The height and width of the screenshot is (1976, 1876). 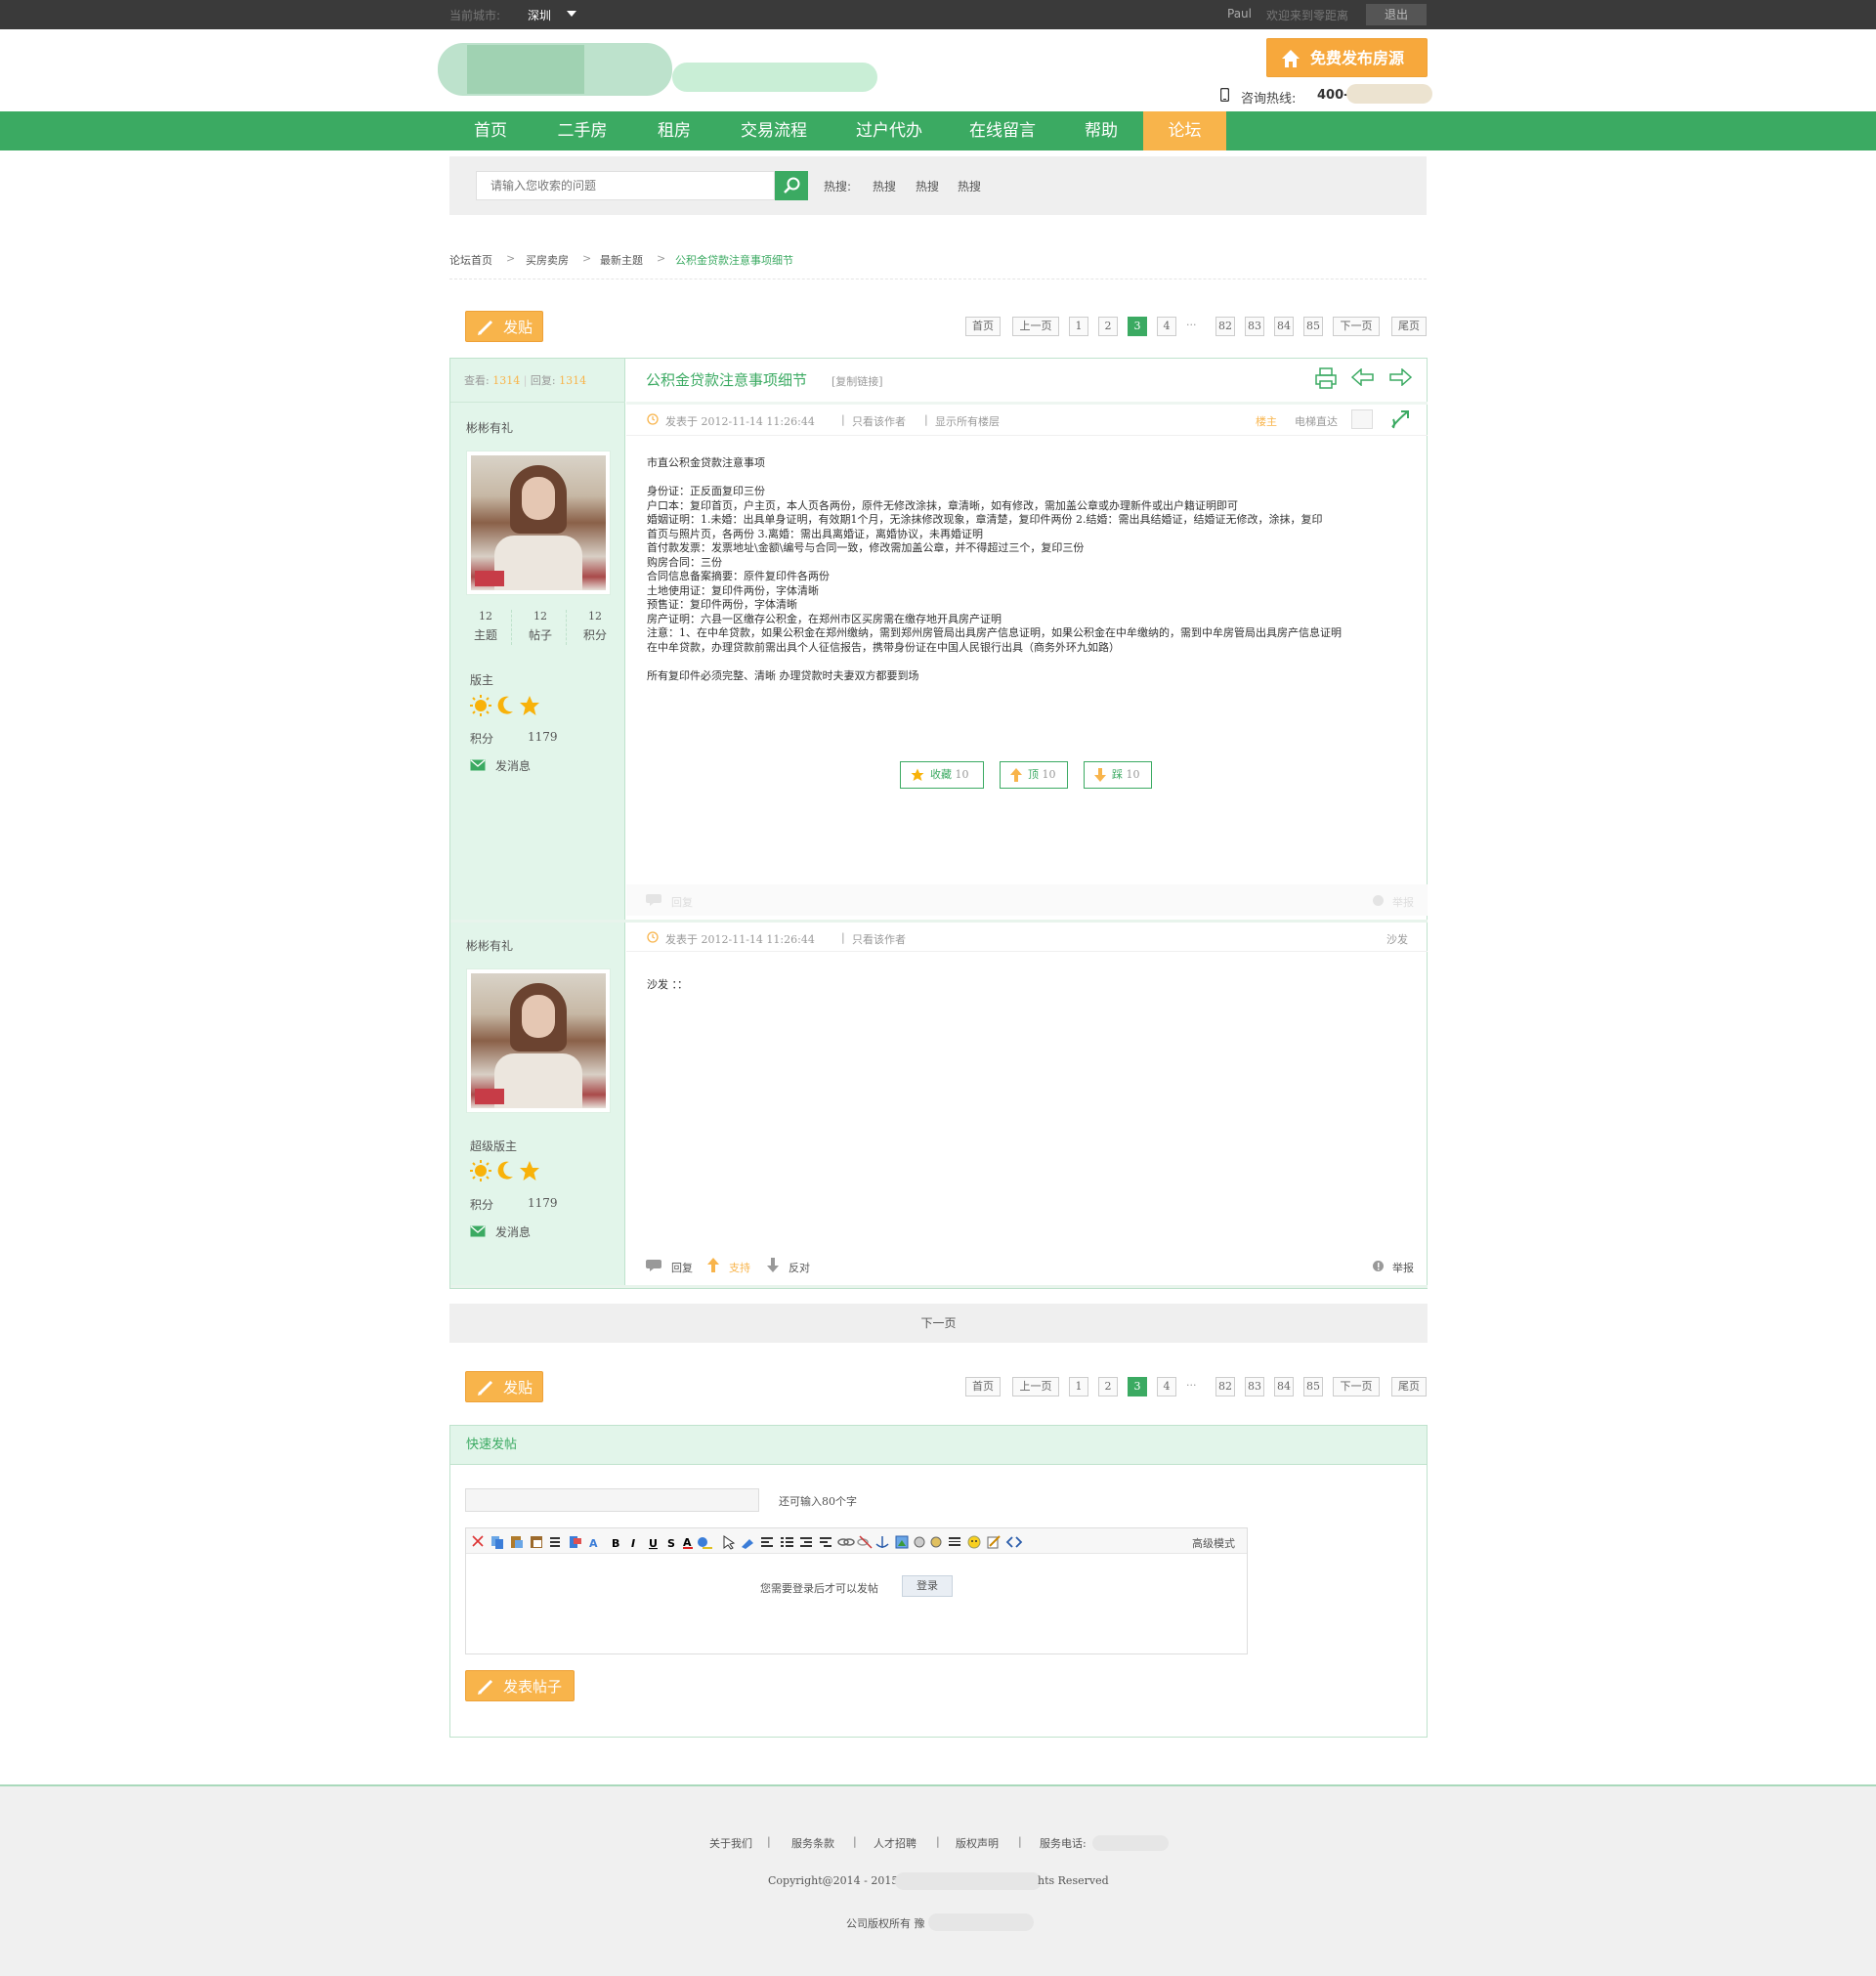 What do you see at coordinates (938, 1386) in the screenshot?
I see `pager-bottom: 首页 上一页 1 2 3 4 ··· 82 83 84 85 下一页 尾页` at bounding box center [938, 1386].